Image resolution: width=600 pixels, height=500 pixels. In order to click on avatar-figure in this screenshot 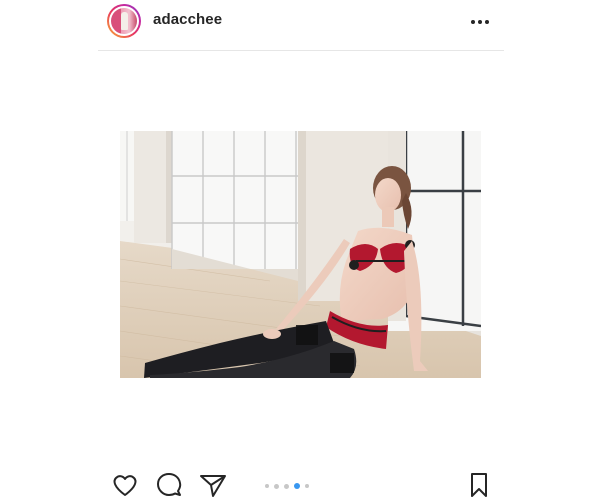, I will do `click(124, 21)`.